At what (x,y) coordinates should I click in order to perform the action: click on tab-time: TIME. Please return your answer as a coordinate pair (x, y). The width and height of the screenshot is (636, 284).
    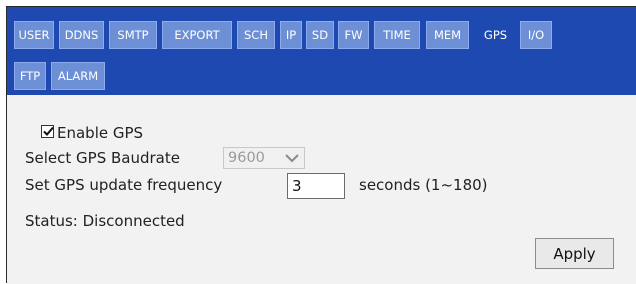
    Looking at the image, I should click on (397, 35).